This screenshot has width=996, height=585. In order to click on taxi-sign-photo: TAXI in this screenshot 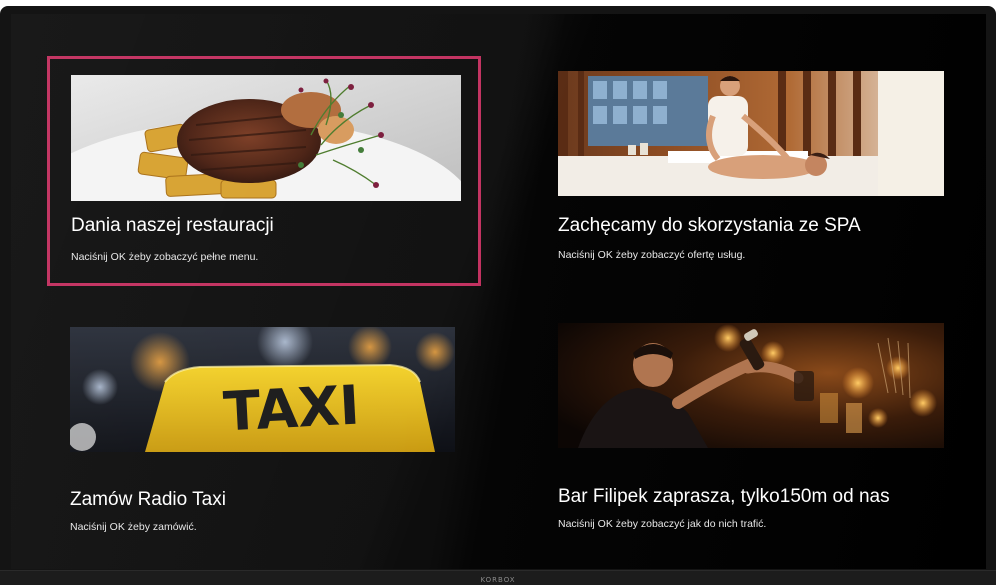, I will do `click(262, 389)`.